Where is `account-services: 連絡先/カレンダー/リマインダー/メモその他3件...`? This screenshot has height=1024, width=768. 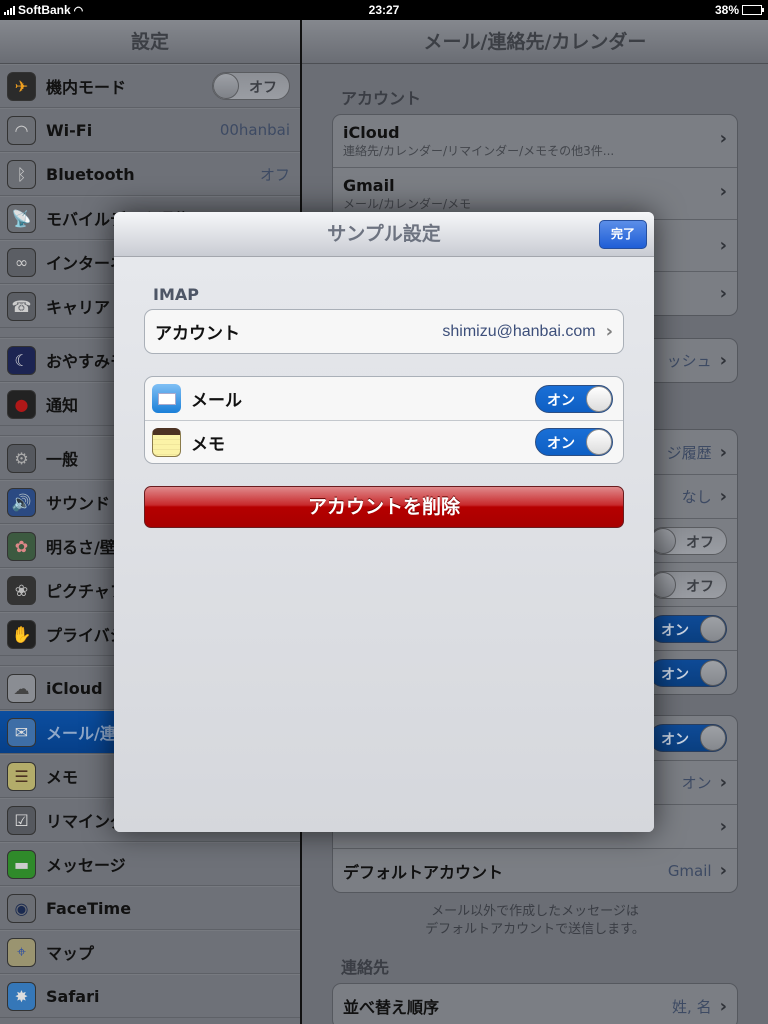
account-services: 連絡先/カレンダー/リマインダー/メモその他3件... is located at coordinates (479, 151).